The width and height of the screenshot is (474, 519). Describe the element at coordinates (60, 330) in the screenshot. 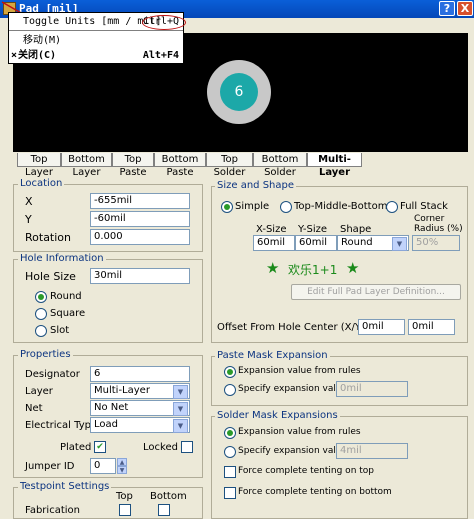

I see `hole-slot-label: Slot` at that location.